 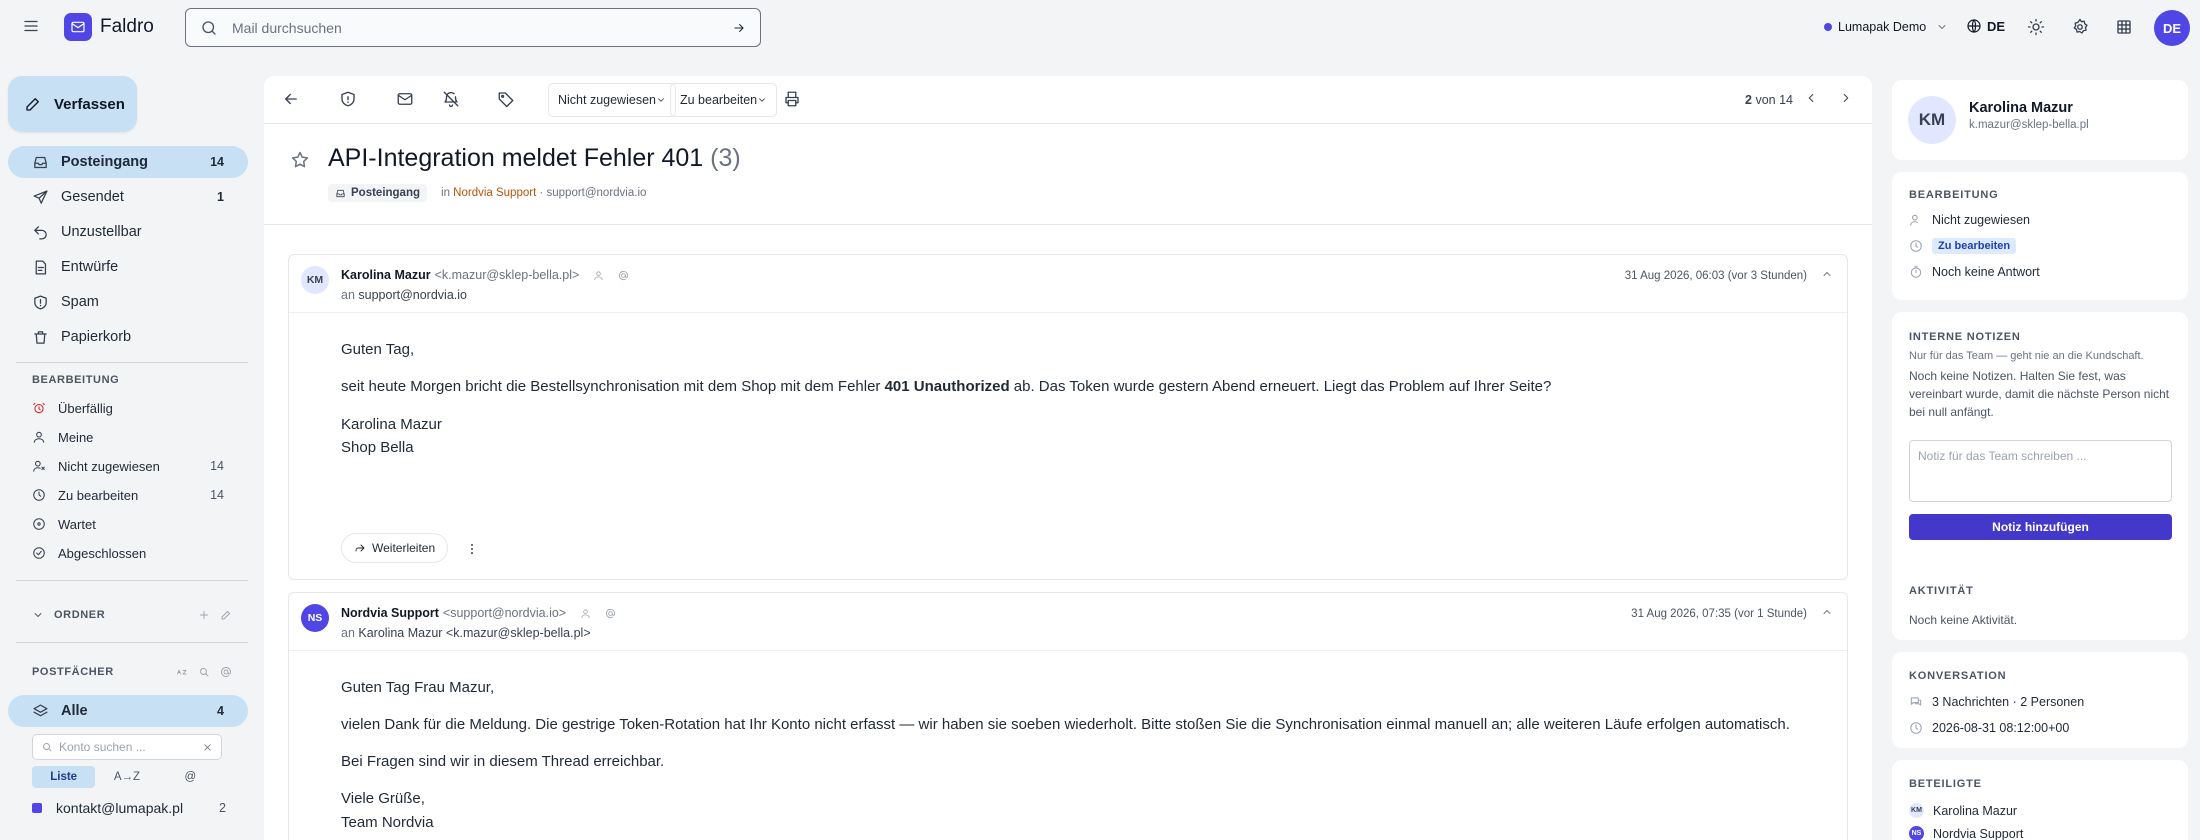 I want to click on brand: Faldro, so click(x=109, y=27).